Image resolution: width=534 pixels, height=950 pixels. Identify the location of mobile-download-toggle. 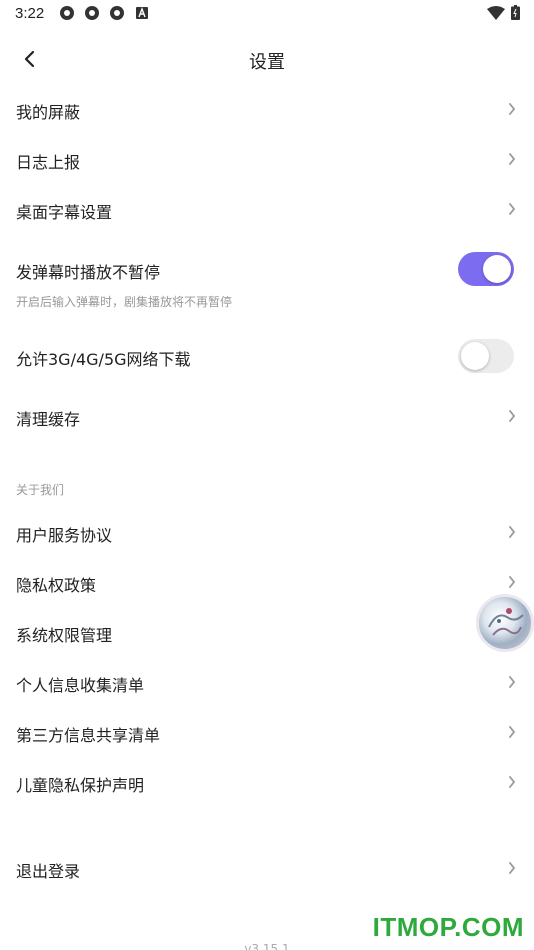
(486, 356).